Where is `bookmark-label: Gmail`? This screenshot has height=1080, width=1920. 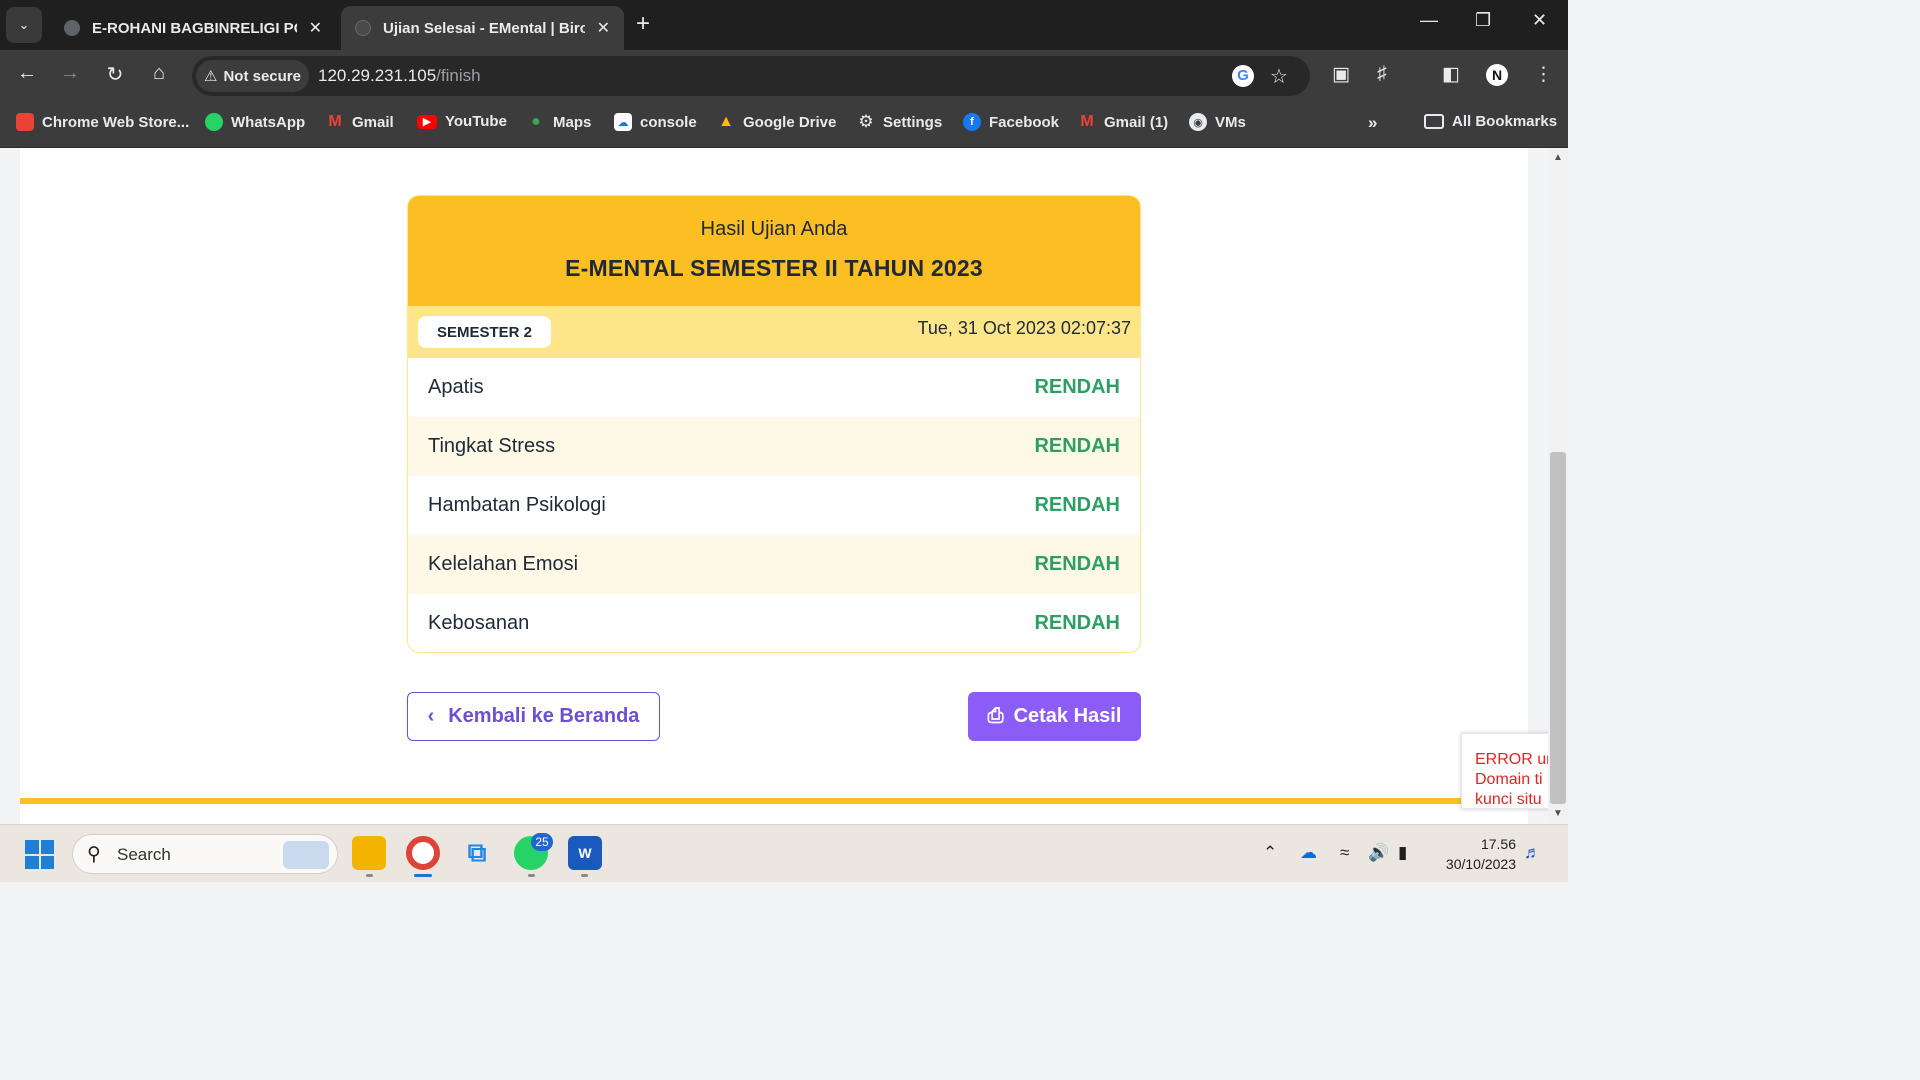 bookmark-label: Gmail is located at coordinates (373, 122).